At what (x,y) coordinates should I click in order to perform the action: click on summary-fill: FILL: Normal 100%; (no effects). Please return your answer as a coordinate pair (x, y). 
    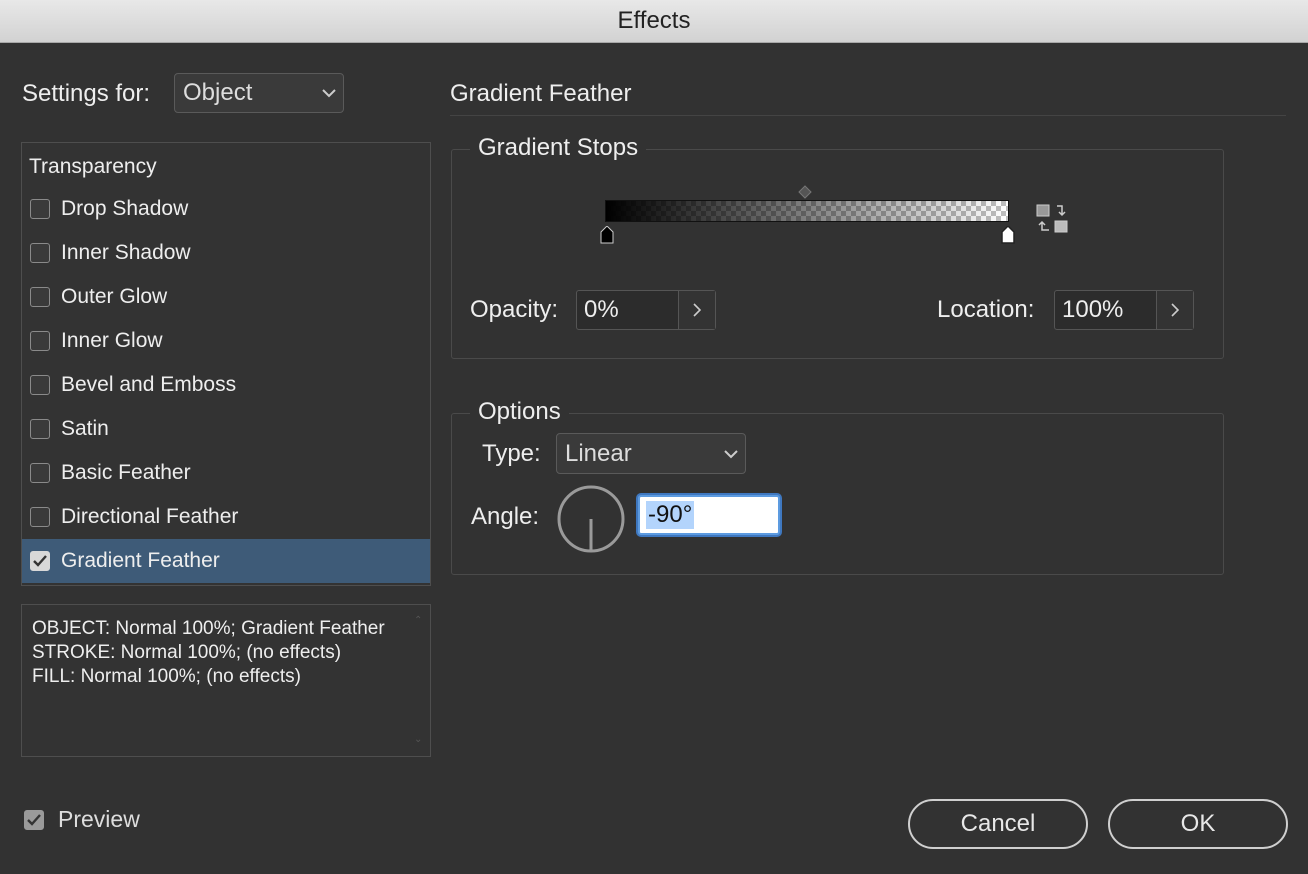
    Looking at the image, I should click on (166, 676).